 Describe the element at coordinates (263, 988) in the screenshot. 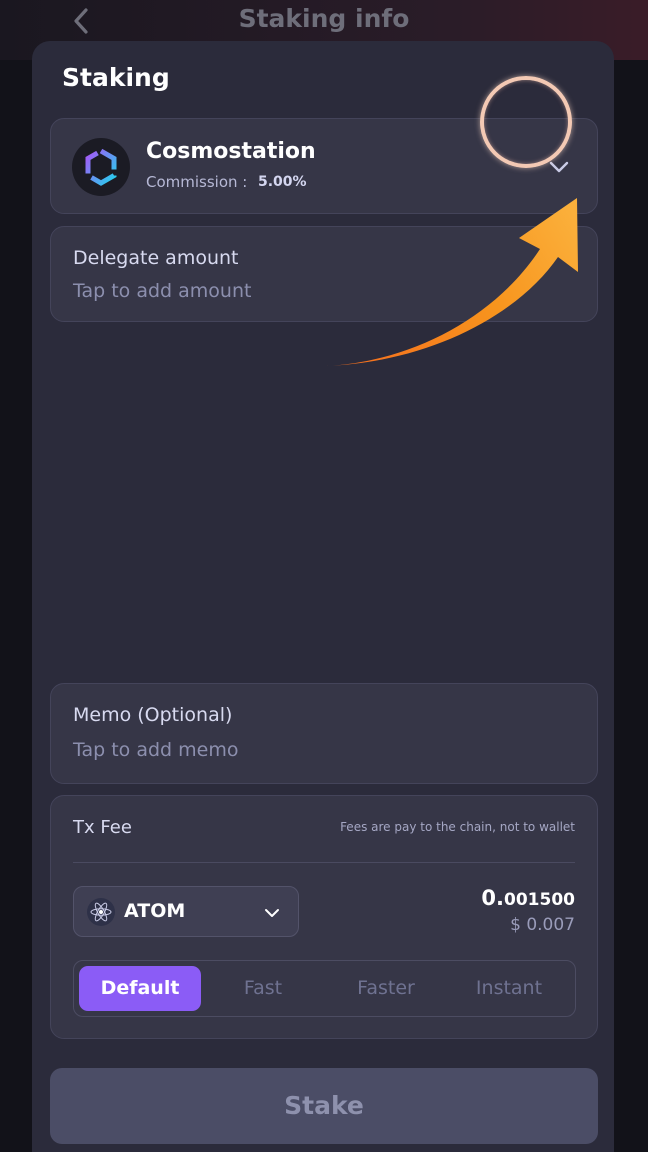

I see `speed-fast-button: Fast` at that location.